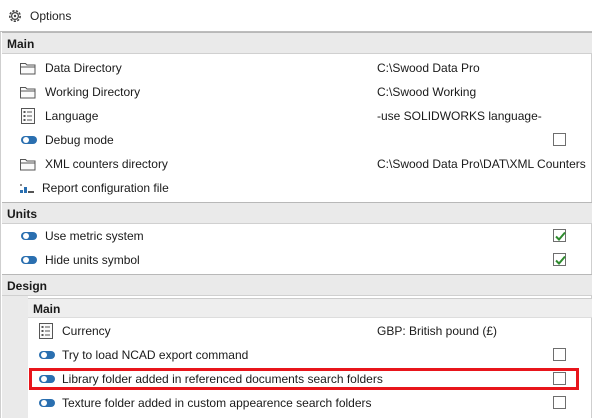 The image size is (592, 418). Describe the element at coordinates (437, 331) in the screenshot. I see `row-value: GBP: British pound (£)` at that location.